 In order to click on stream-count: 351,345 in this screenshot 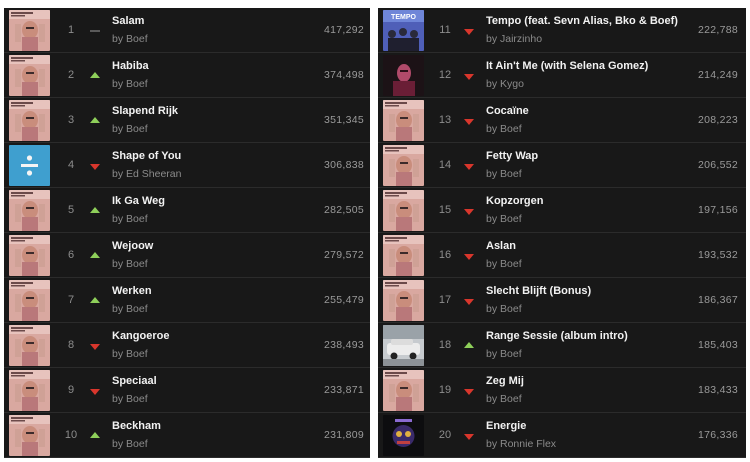, I will do `click(343, 120)`.